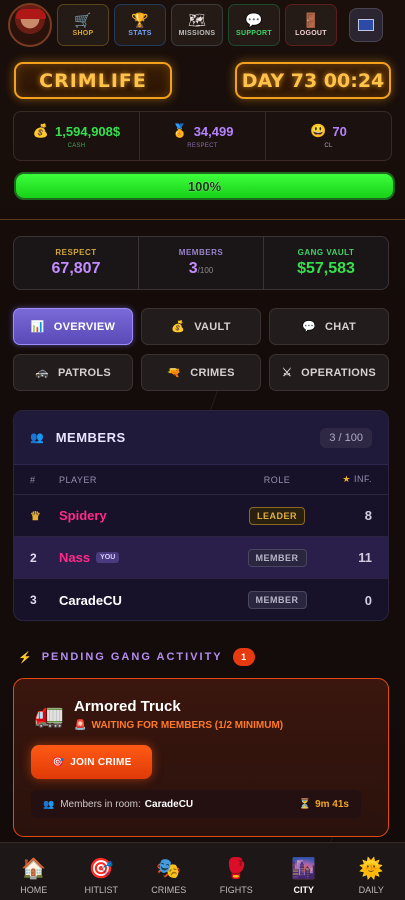 The height and width of the screenshot is (900, 405). What do you see at coordinates (84, 326) in the screenshot?
I see `tab-overview-label: OVERVIEW` at bounding box center [84, 326].